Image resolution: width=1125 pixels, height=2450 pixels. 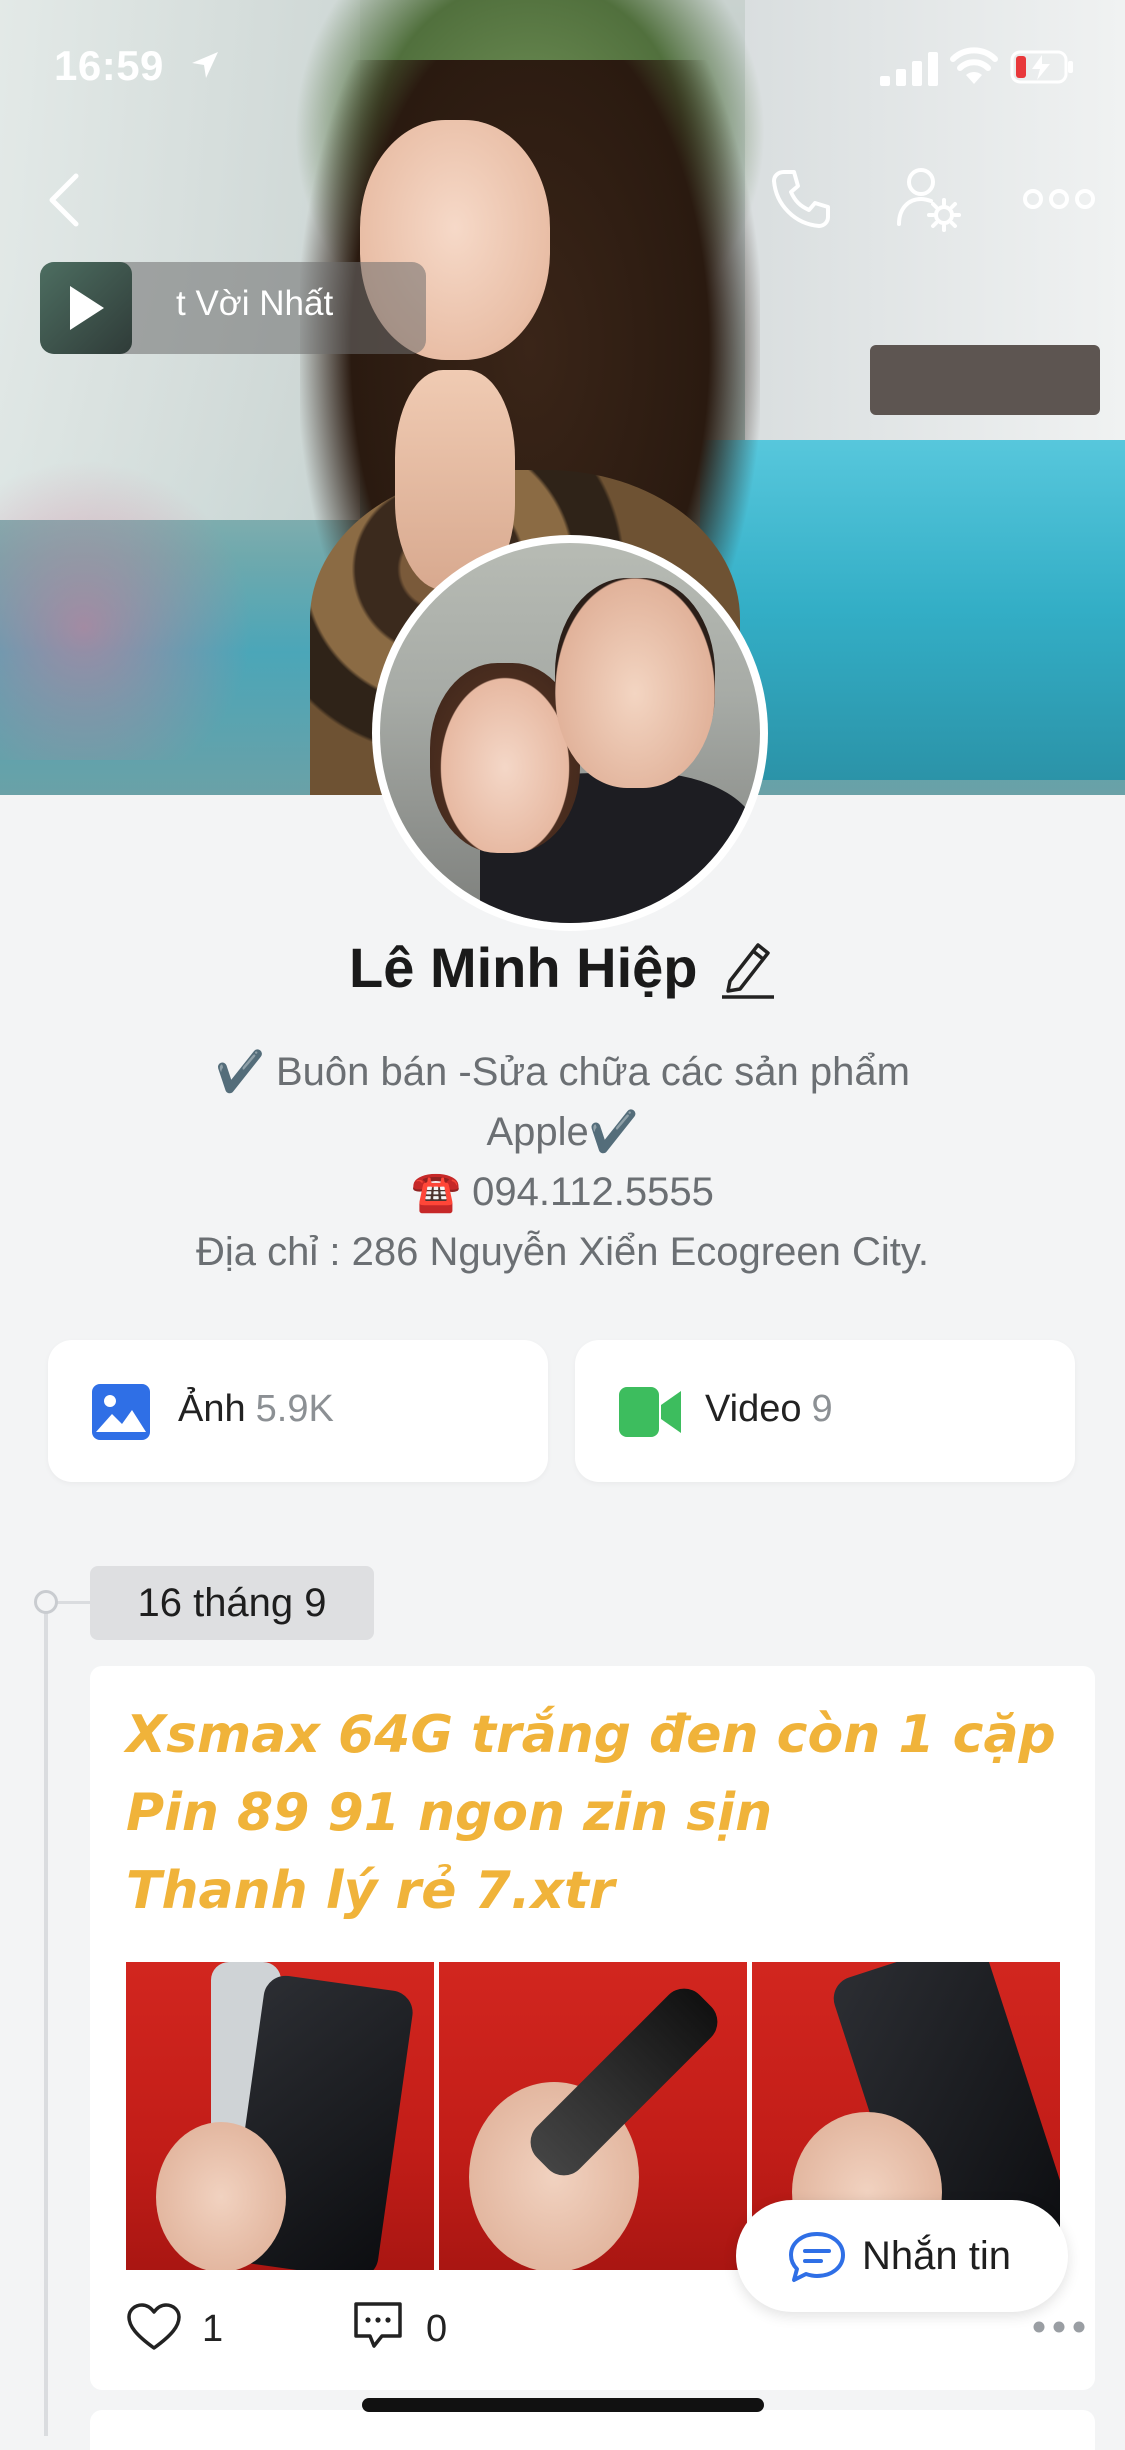 What do you see at coordinates (109, 65) in the screenshot?
I see `status-time: 16:59` at bounding box center [109, 65].